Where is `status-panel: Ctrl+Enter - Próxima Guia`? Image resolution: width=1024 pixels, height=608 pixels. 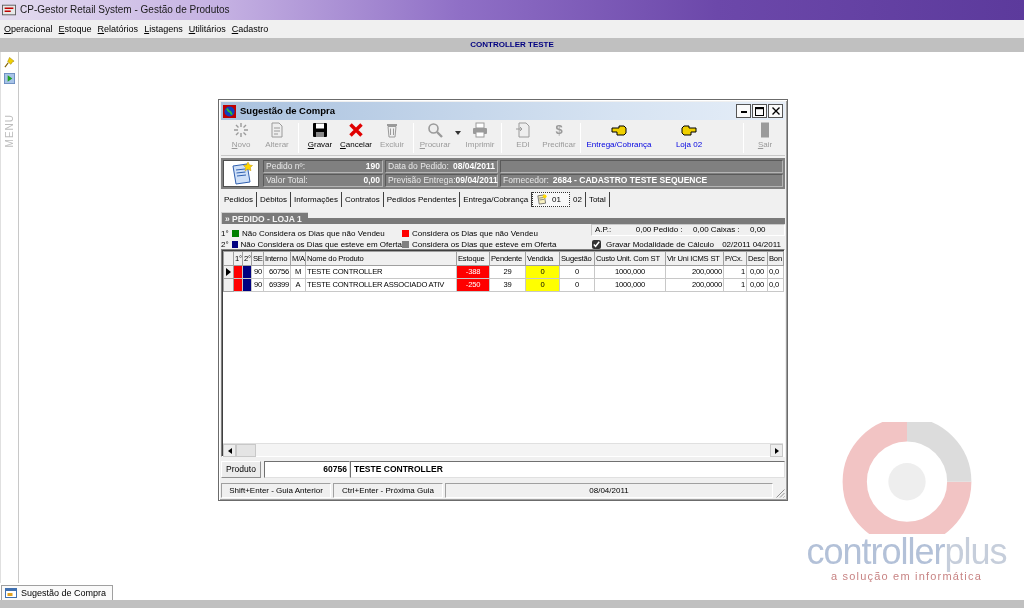 status-panel: Ctrl+Enter - Próxima Guia is located at coordinates (388, 490).